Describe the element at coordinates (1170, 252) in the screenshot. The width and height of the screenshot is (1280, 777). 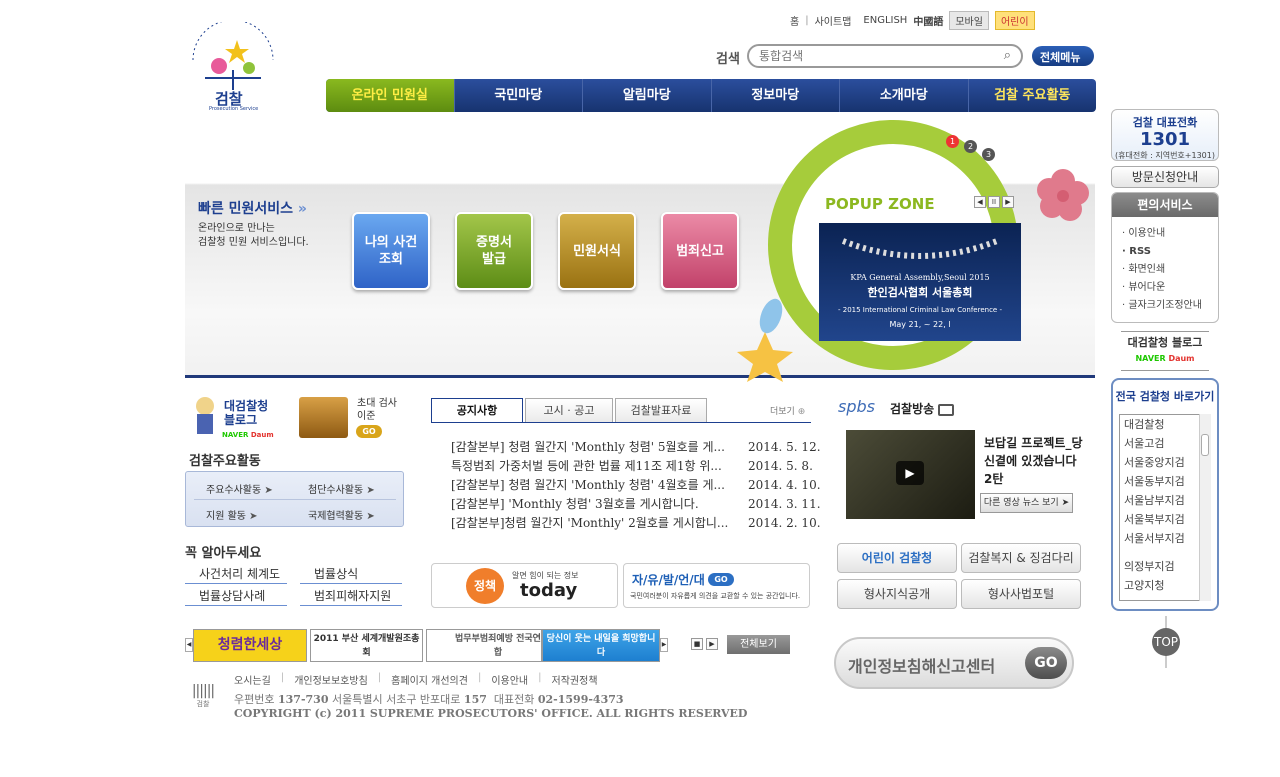
I see `conv-rss-link: · RSS` at that location.